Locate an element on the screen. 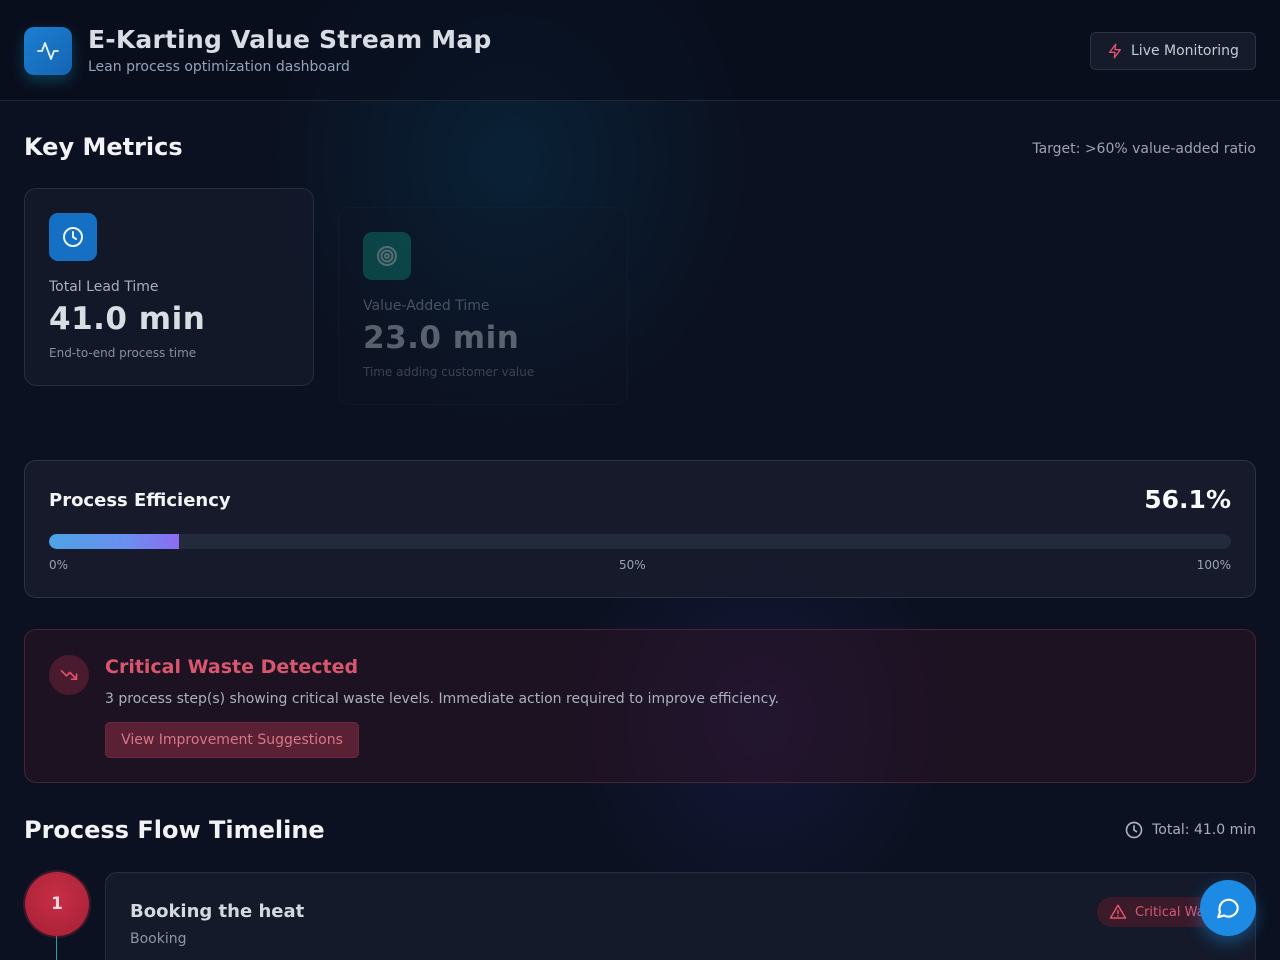 Image resolution: width=1280 pixels, height=960 pixels. timeline-step-card: Booking the heat Booking Critical Wa is located at coordinates (680, 916).